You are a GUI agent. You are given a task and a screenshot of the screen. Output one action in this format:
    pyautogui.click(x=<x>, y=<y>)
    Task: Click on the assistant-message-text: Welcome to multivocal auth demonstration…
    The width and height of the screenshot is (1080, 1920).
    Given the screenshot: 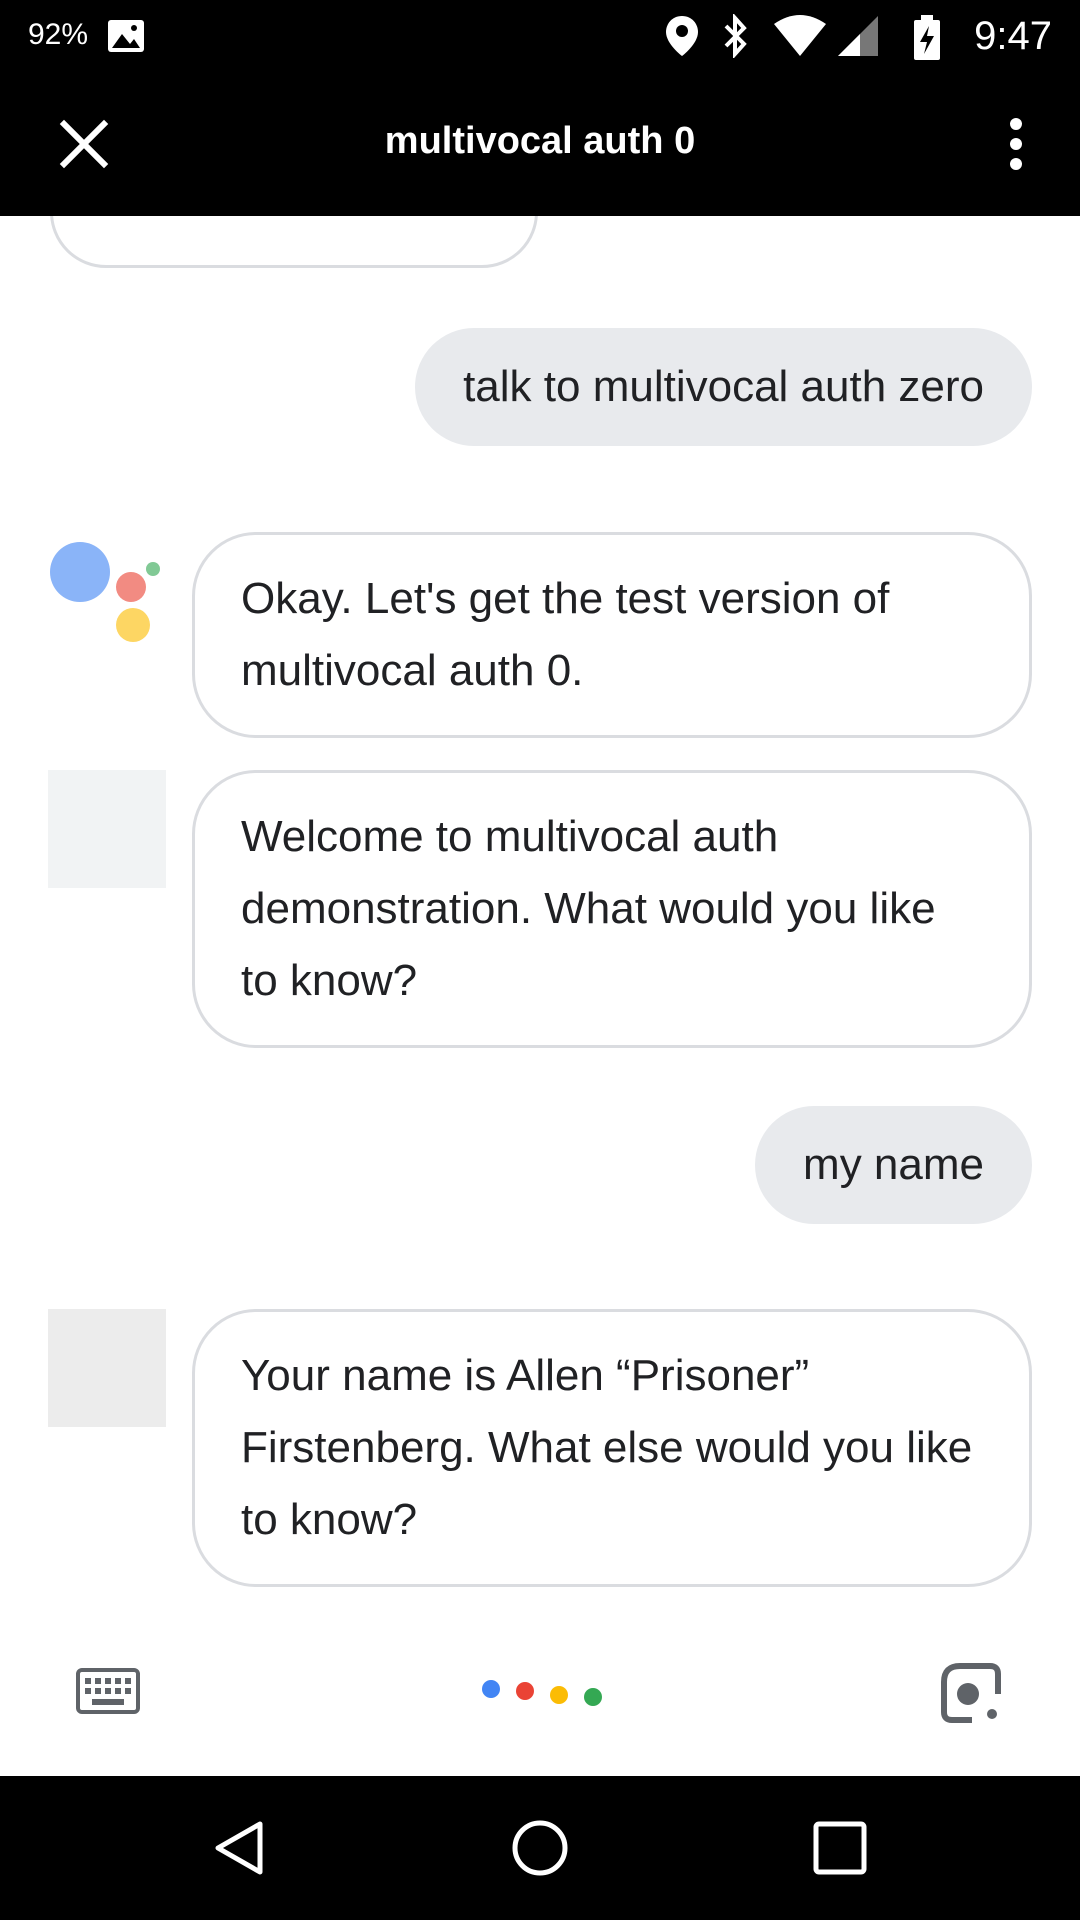 What is the action you would take?
    pyautogui.click(x=588, y=908)
    